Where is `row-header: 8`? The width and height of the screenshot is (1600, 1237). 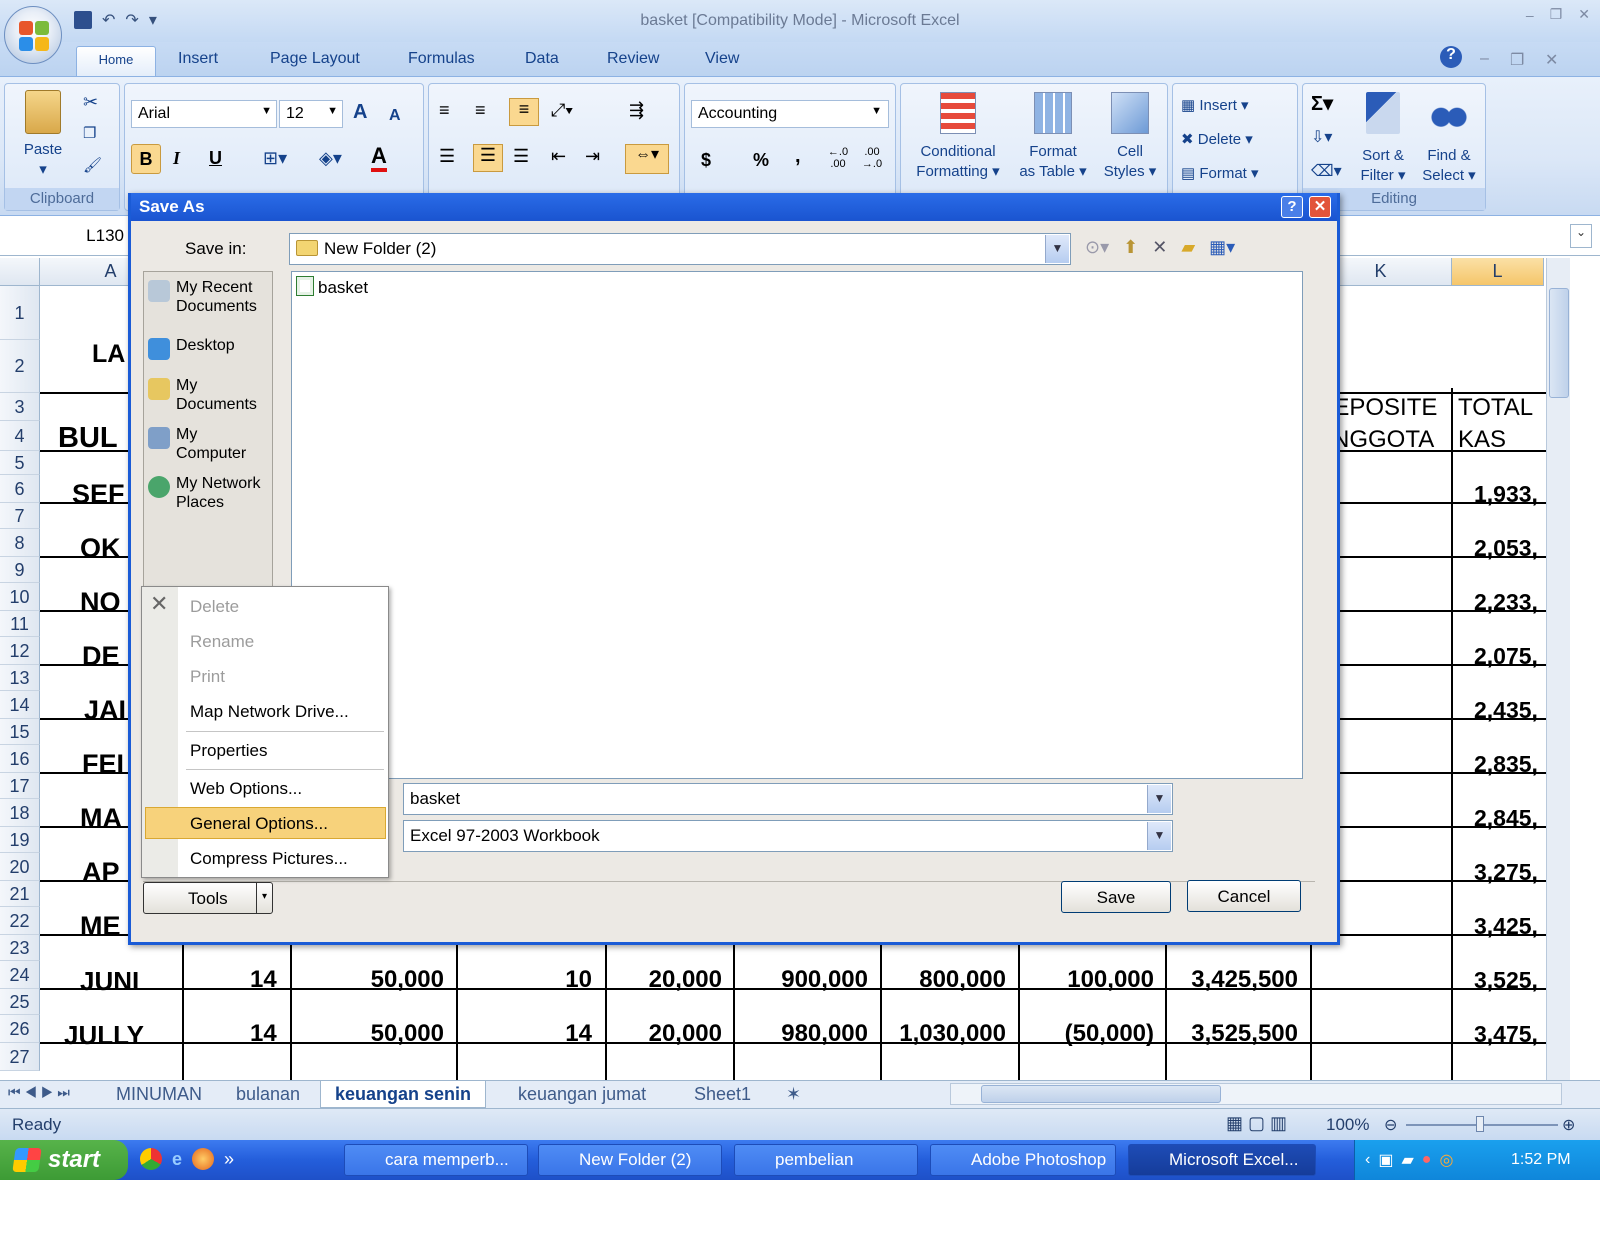
row-header: 8 is located at coordinates (20, 543).